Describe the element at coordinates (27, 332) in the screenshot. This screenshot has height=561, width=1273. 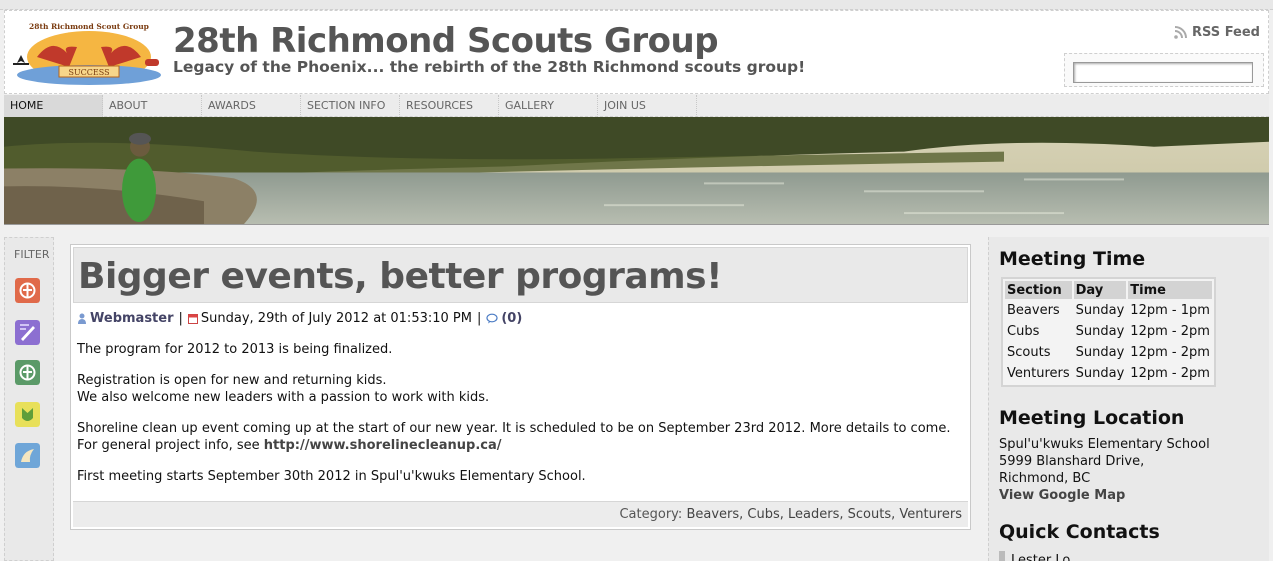
I see `leaders-pen-icon` at that location.